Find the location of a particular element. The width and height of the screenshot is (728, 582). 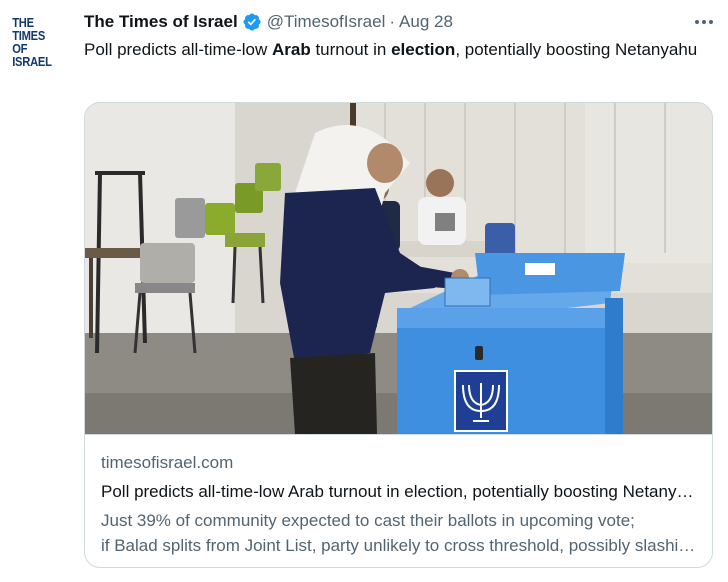

card-domain: timesofisrael.com is located at coordinates (167, 462).